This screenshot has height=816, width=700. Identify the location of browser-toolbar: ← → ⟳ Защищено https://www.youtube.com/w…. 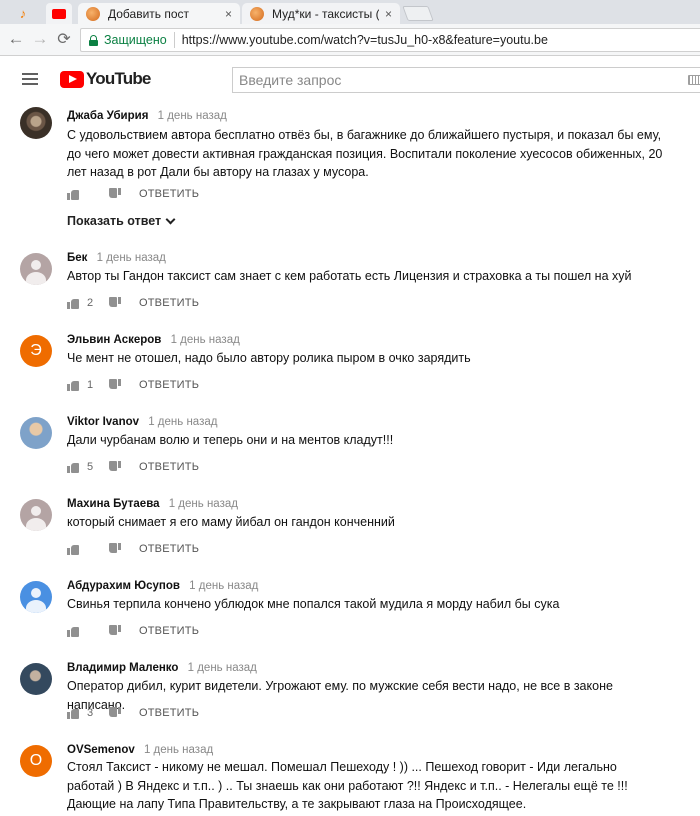
(350, 40).